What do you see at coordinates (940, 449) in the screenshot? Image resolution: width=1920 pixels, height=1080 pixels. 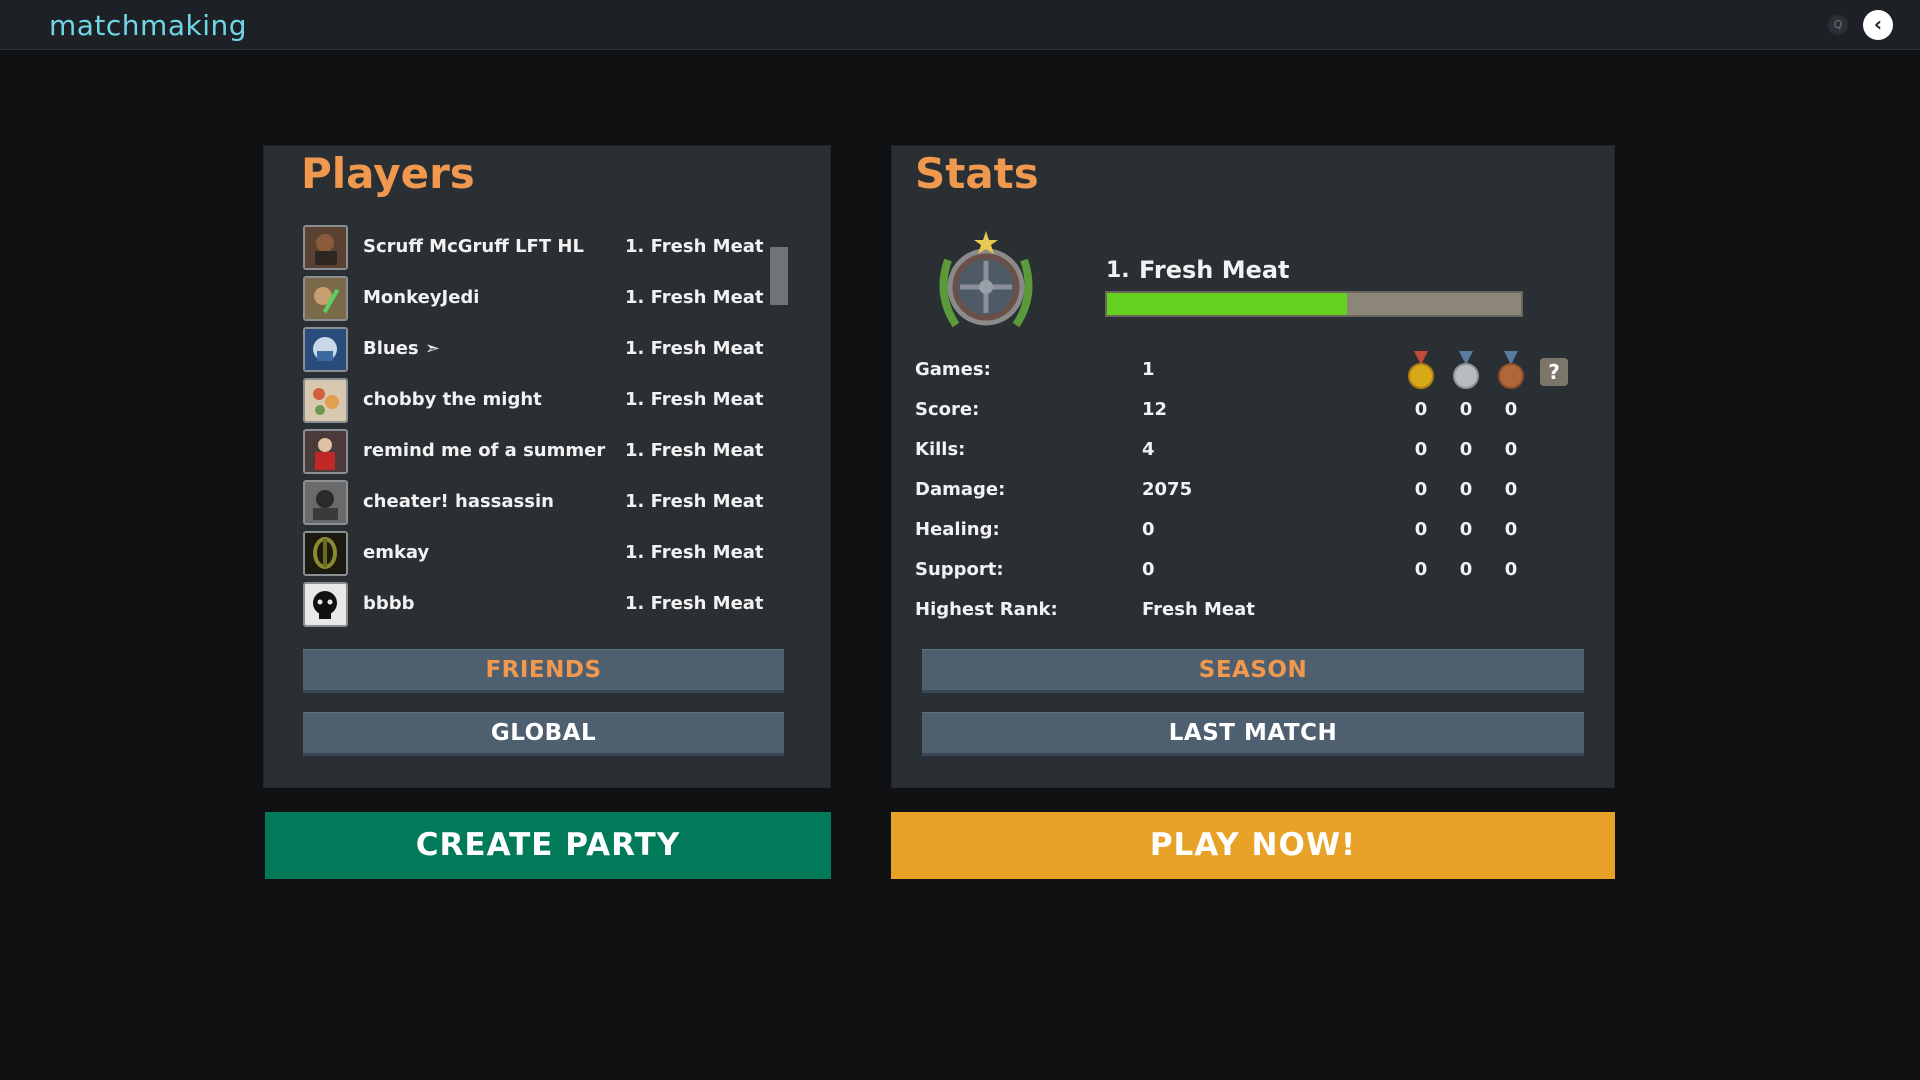 I see `stat-label-kills: Kills:` at bounding box center [940, 449].